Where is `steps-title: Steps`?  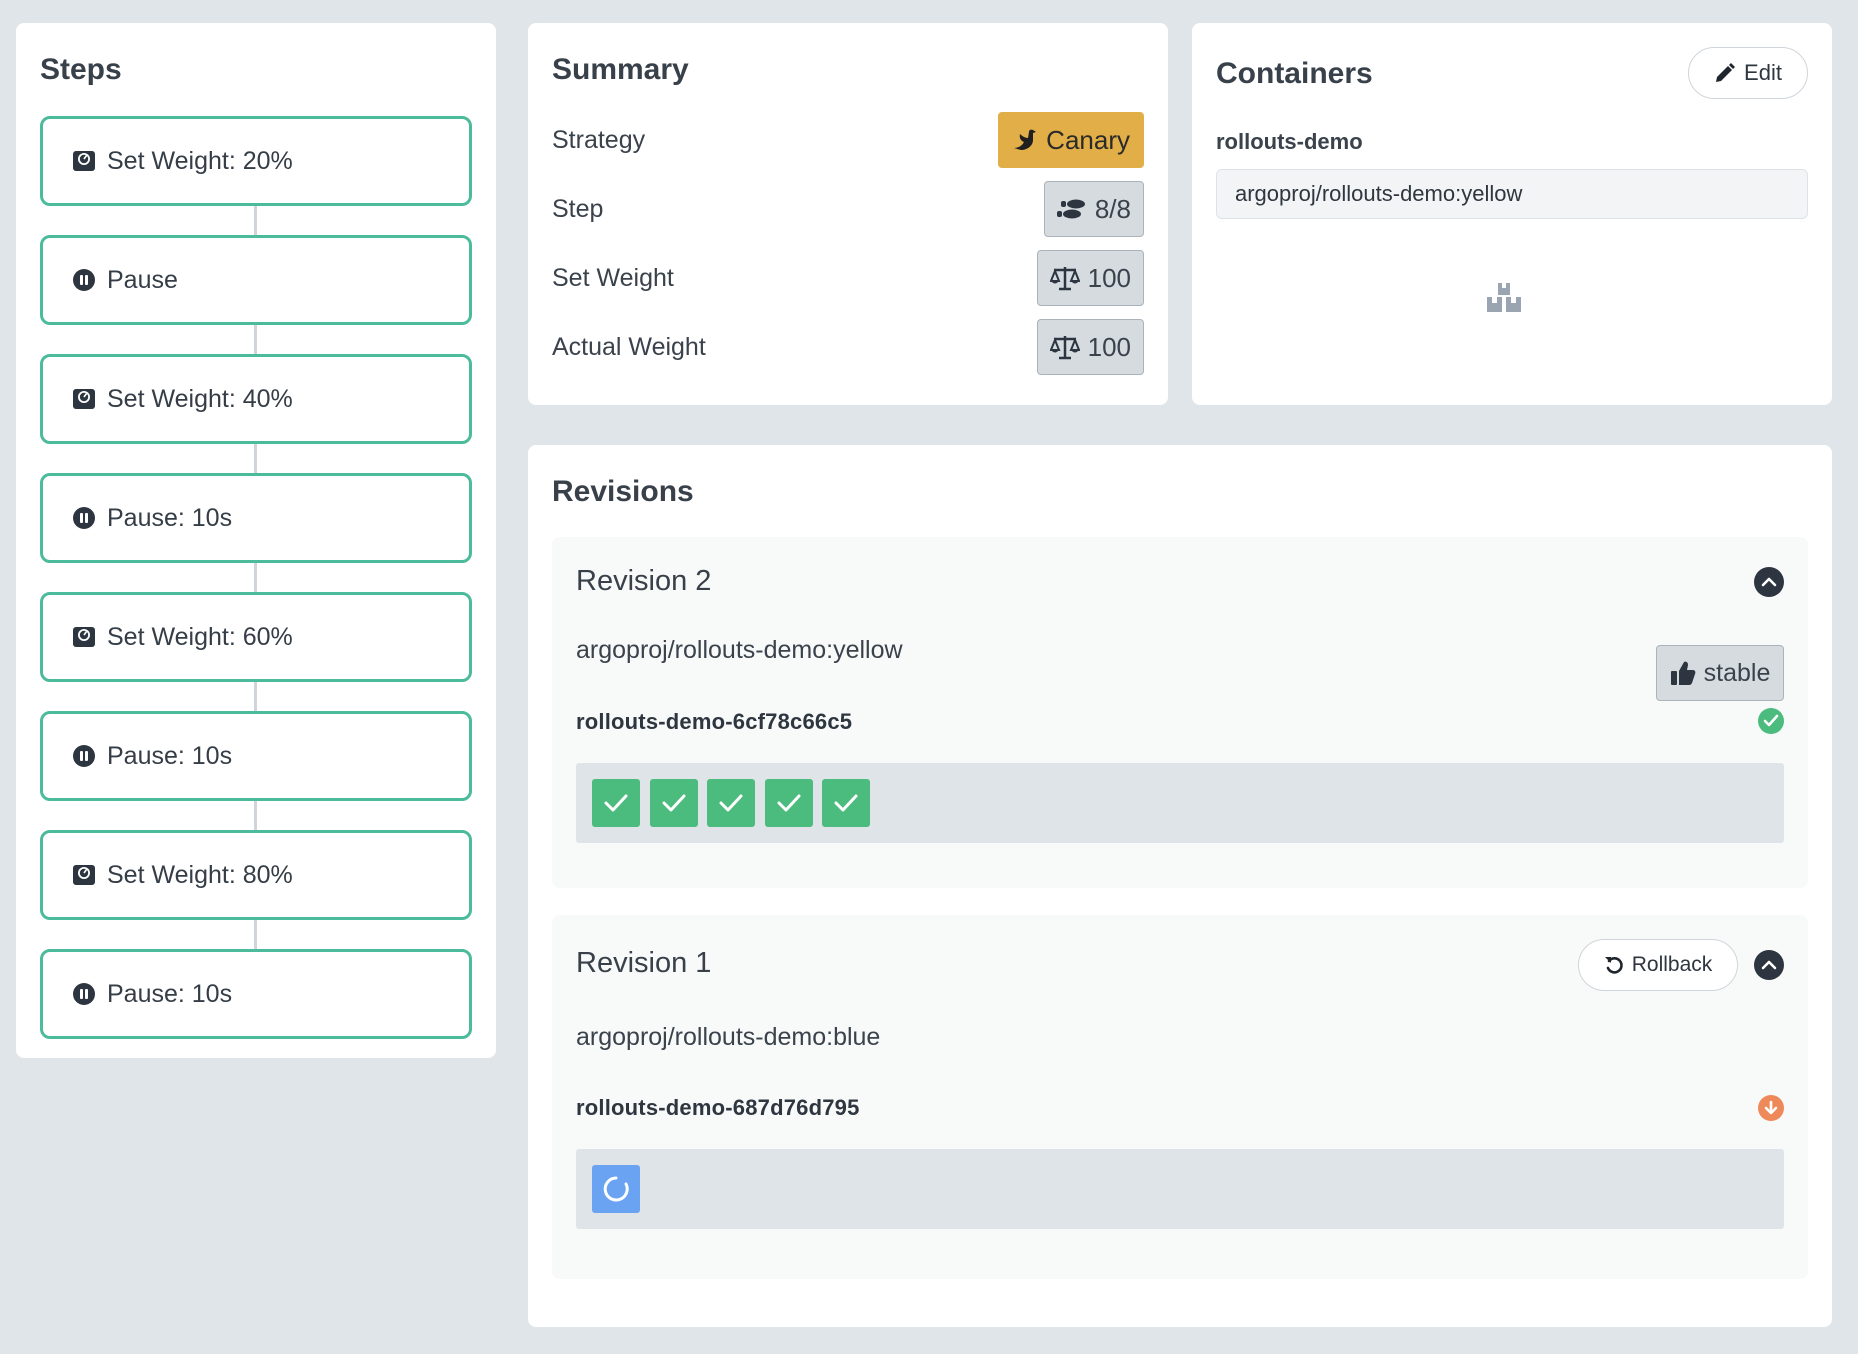 steps-title: Steps is located at coordinates (81, 69).